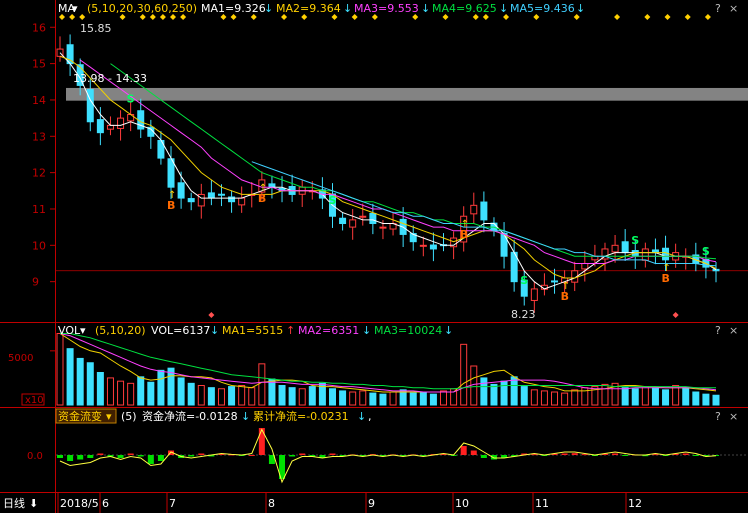 Image resolution: width=748 pixels, height=513 pixels. I want to click on period-selector: 日线, so click(14, 503).